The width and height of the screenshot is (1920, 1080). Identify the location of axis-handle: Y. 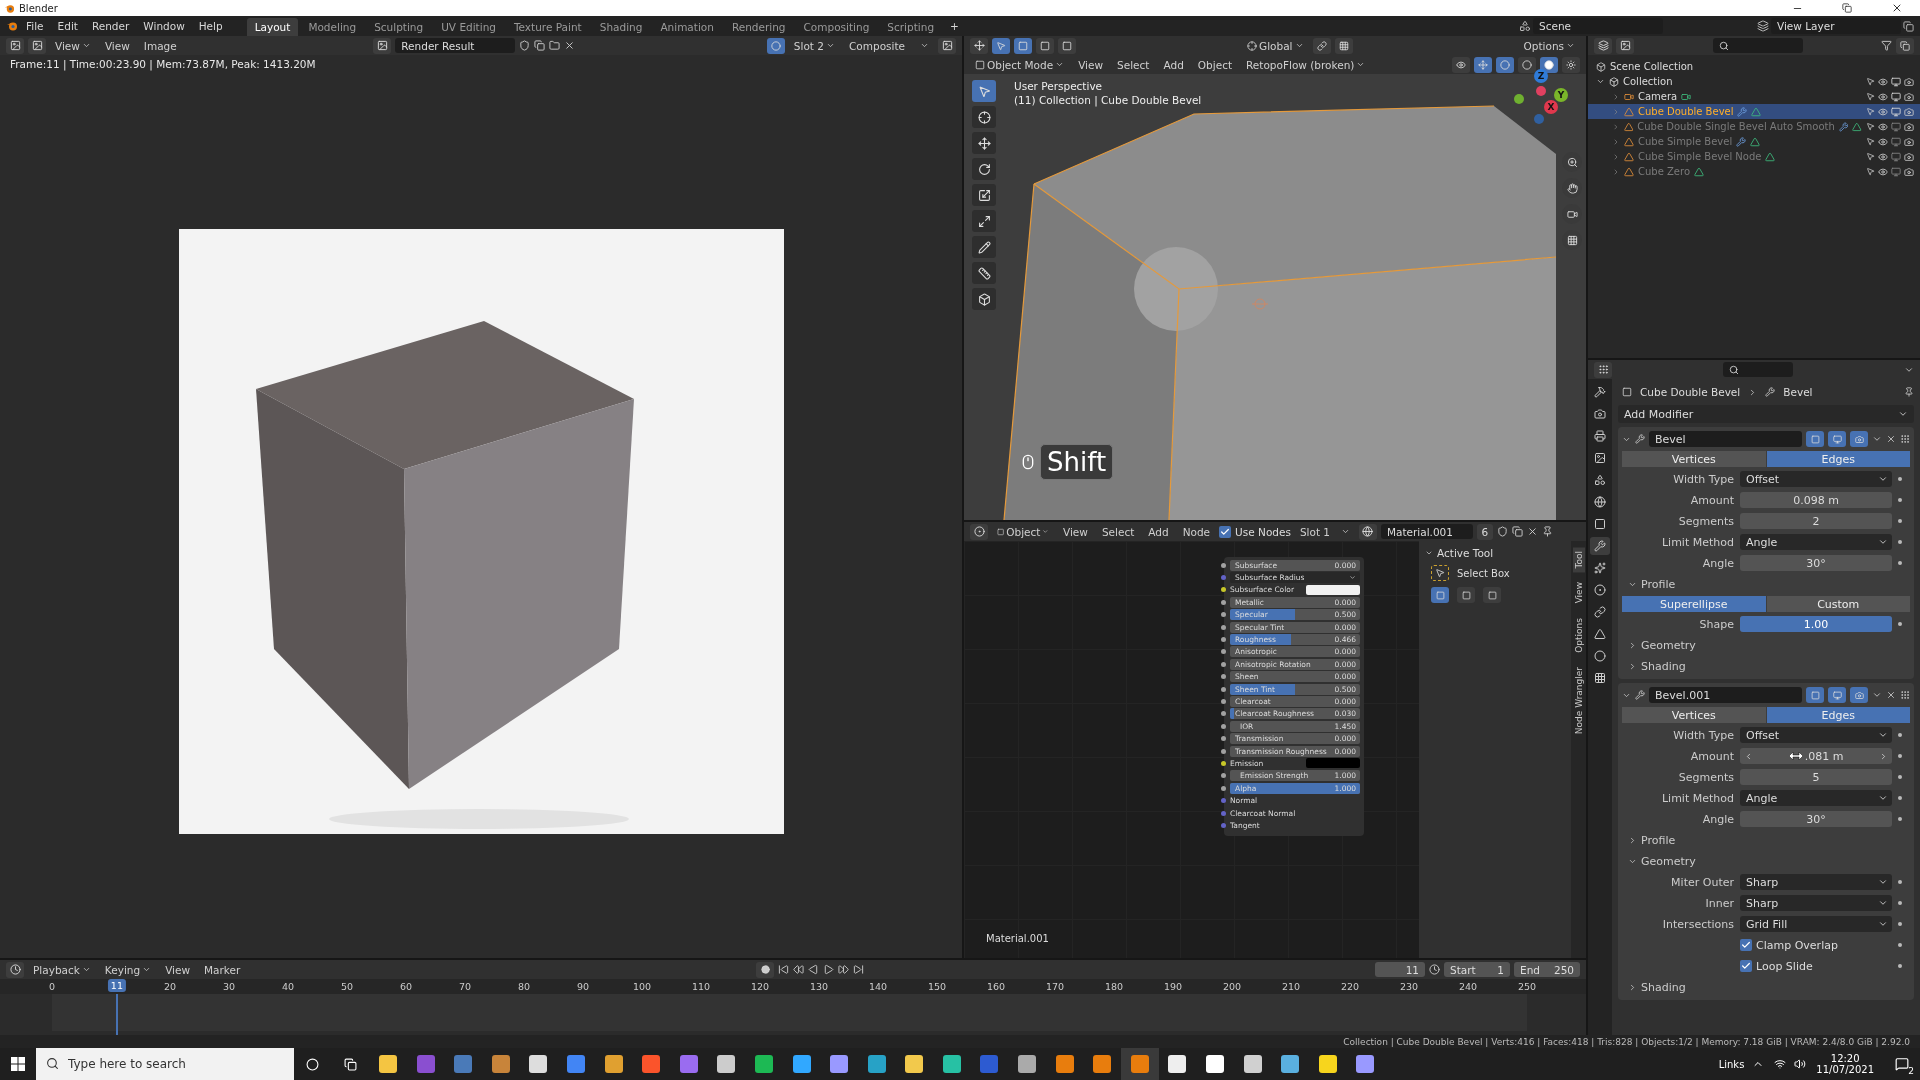
(1561, 95).